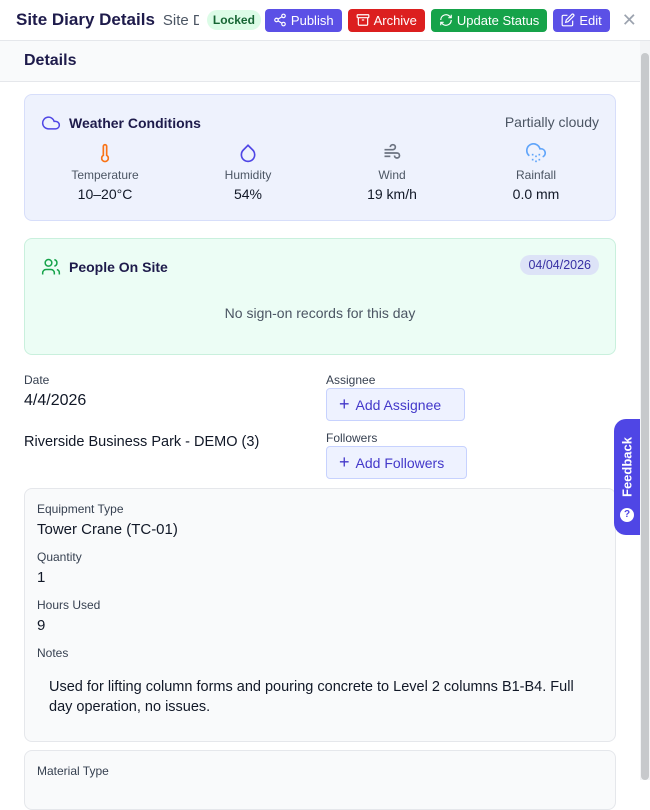 This screenshot has height=810, width=650. Describe the element at coordinates (498, 20) in the screenshot. I see `update-status-label: Update Status` at that location.